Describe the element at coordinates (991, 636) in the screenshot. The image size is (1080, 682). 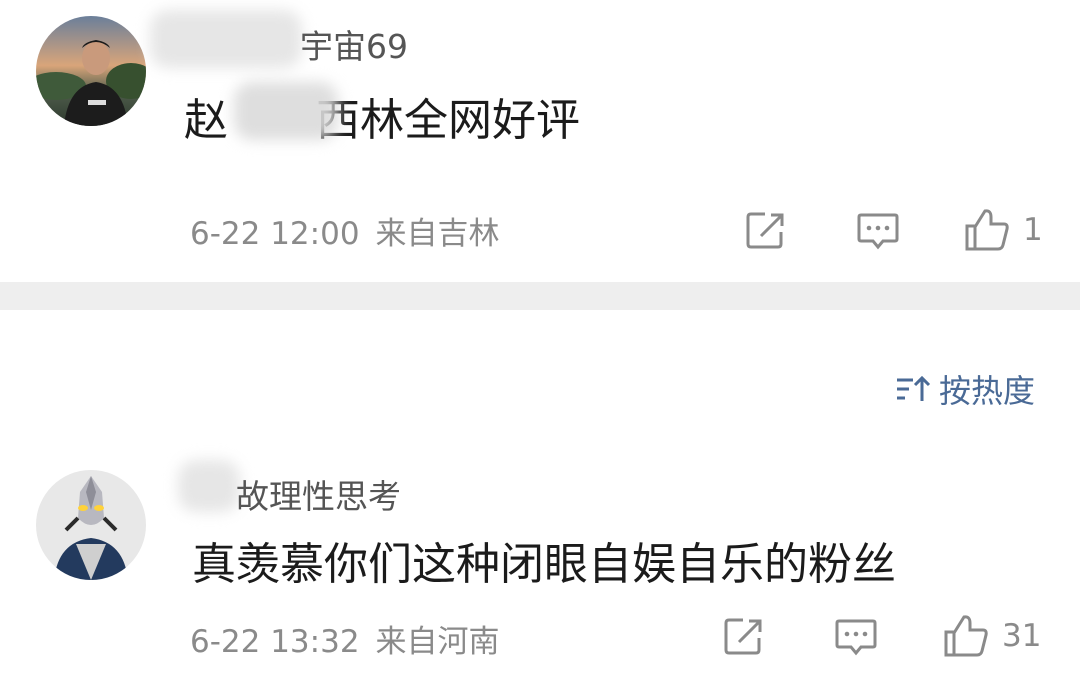
I see `like-button: 31` at that location.